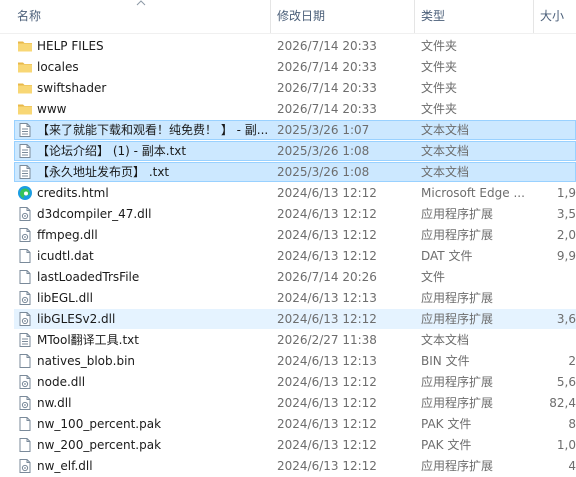  What do you see at coordinates (323, 130) in the screenshot?
I see `file-date: 2025/3/26 1:07` at bounding box center [323, 130].